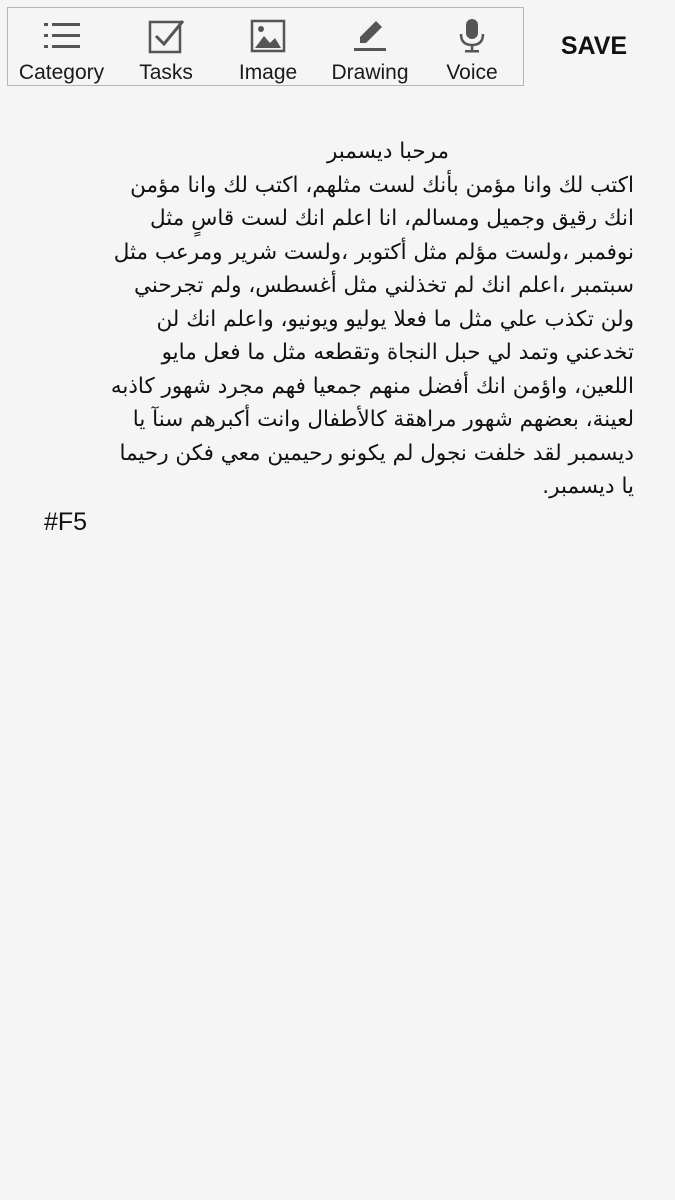 Image resolution: width=675 pixels, height=1200 pixels. Describe the element at coordinates (588, 486) in the screenshot. I see `note-line: يا ديسمبر.` at that location.